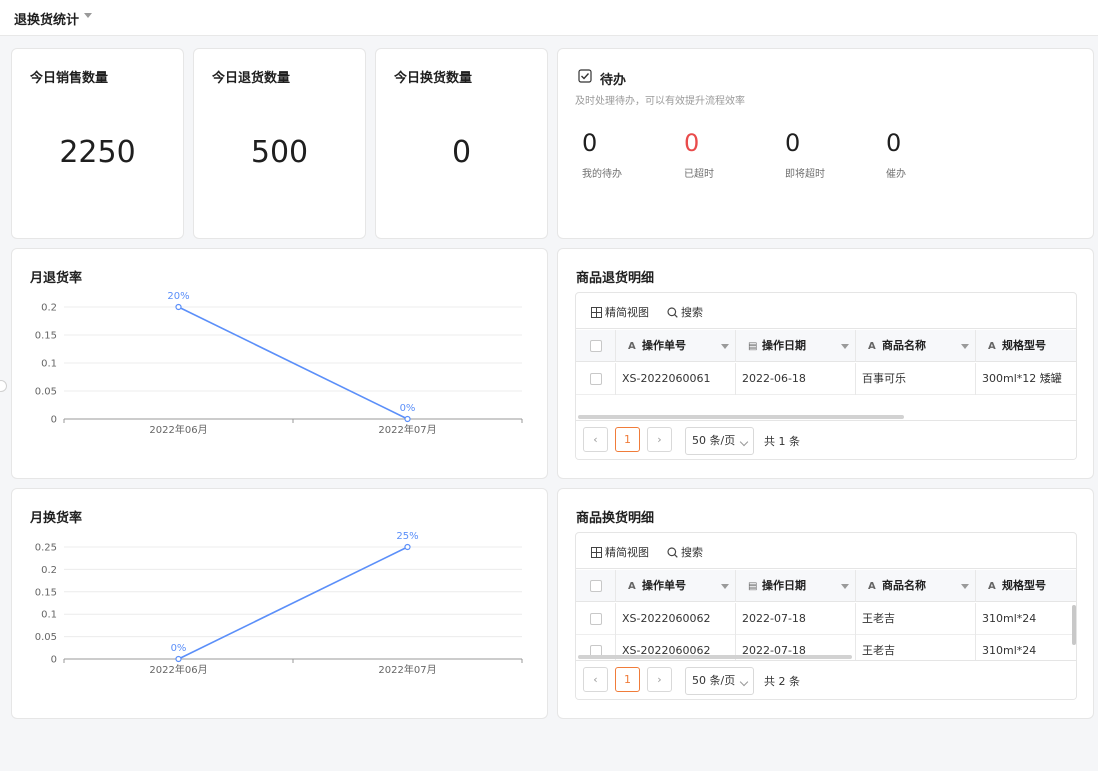 The width and height of the screenshot is (1098, 771). I want to click on vertical-scrollbar, so click(1074, 625).